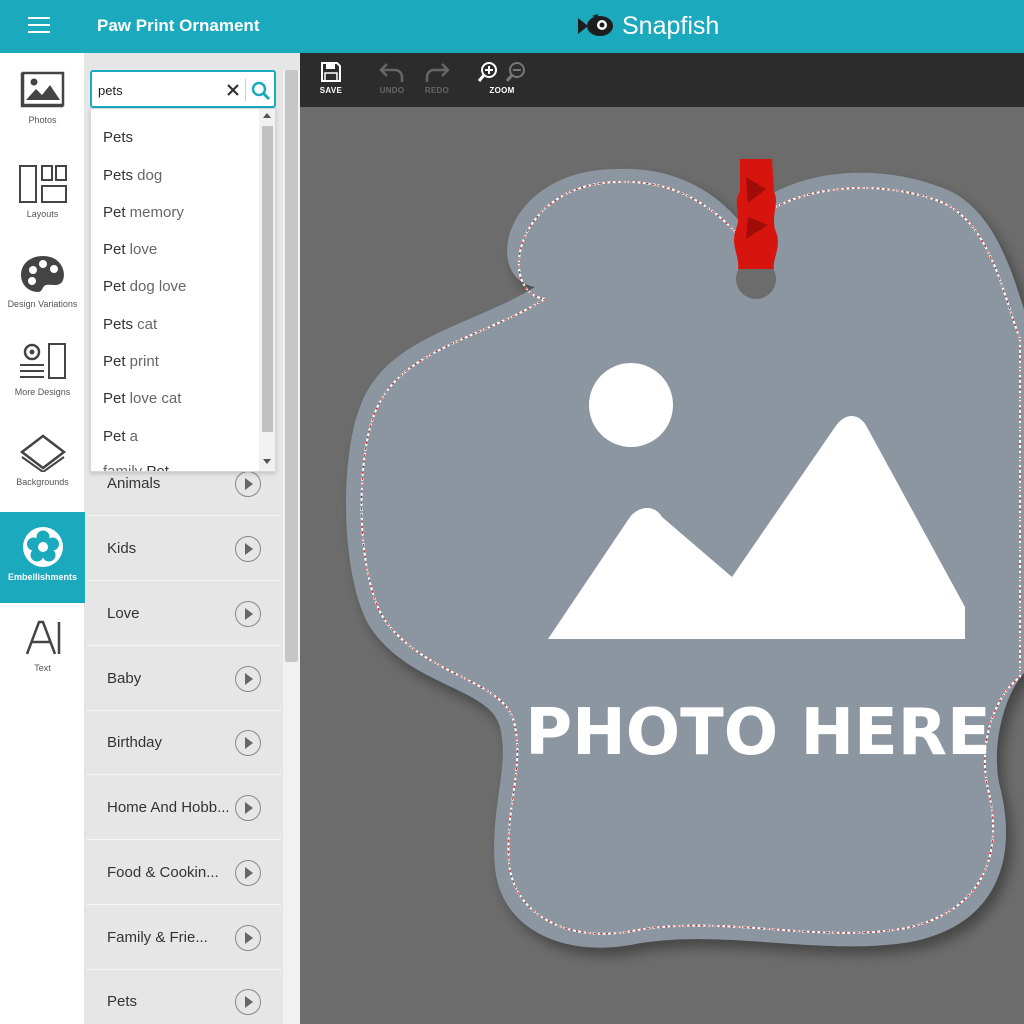 This screenshot has width=1024, height=1024. Describe the element at coordinates (144, 286) in the screenshot. I see `suggestion-item: Pet dog love` at that location.